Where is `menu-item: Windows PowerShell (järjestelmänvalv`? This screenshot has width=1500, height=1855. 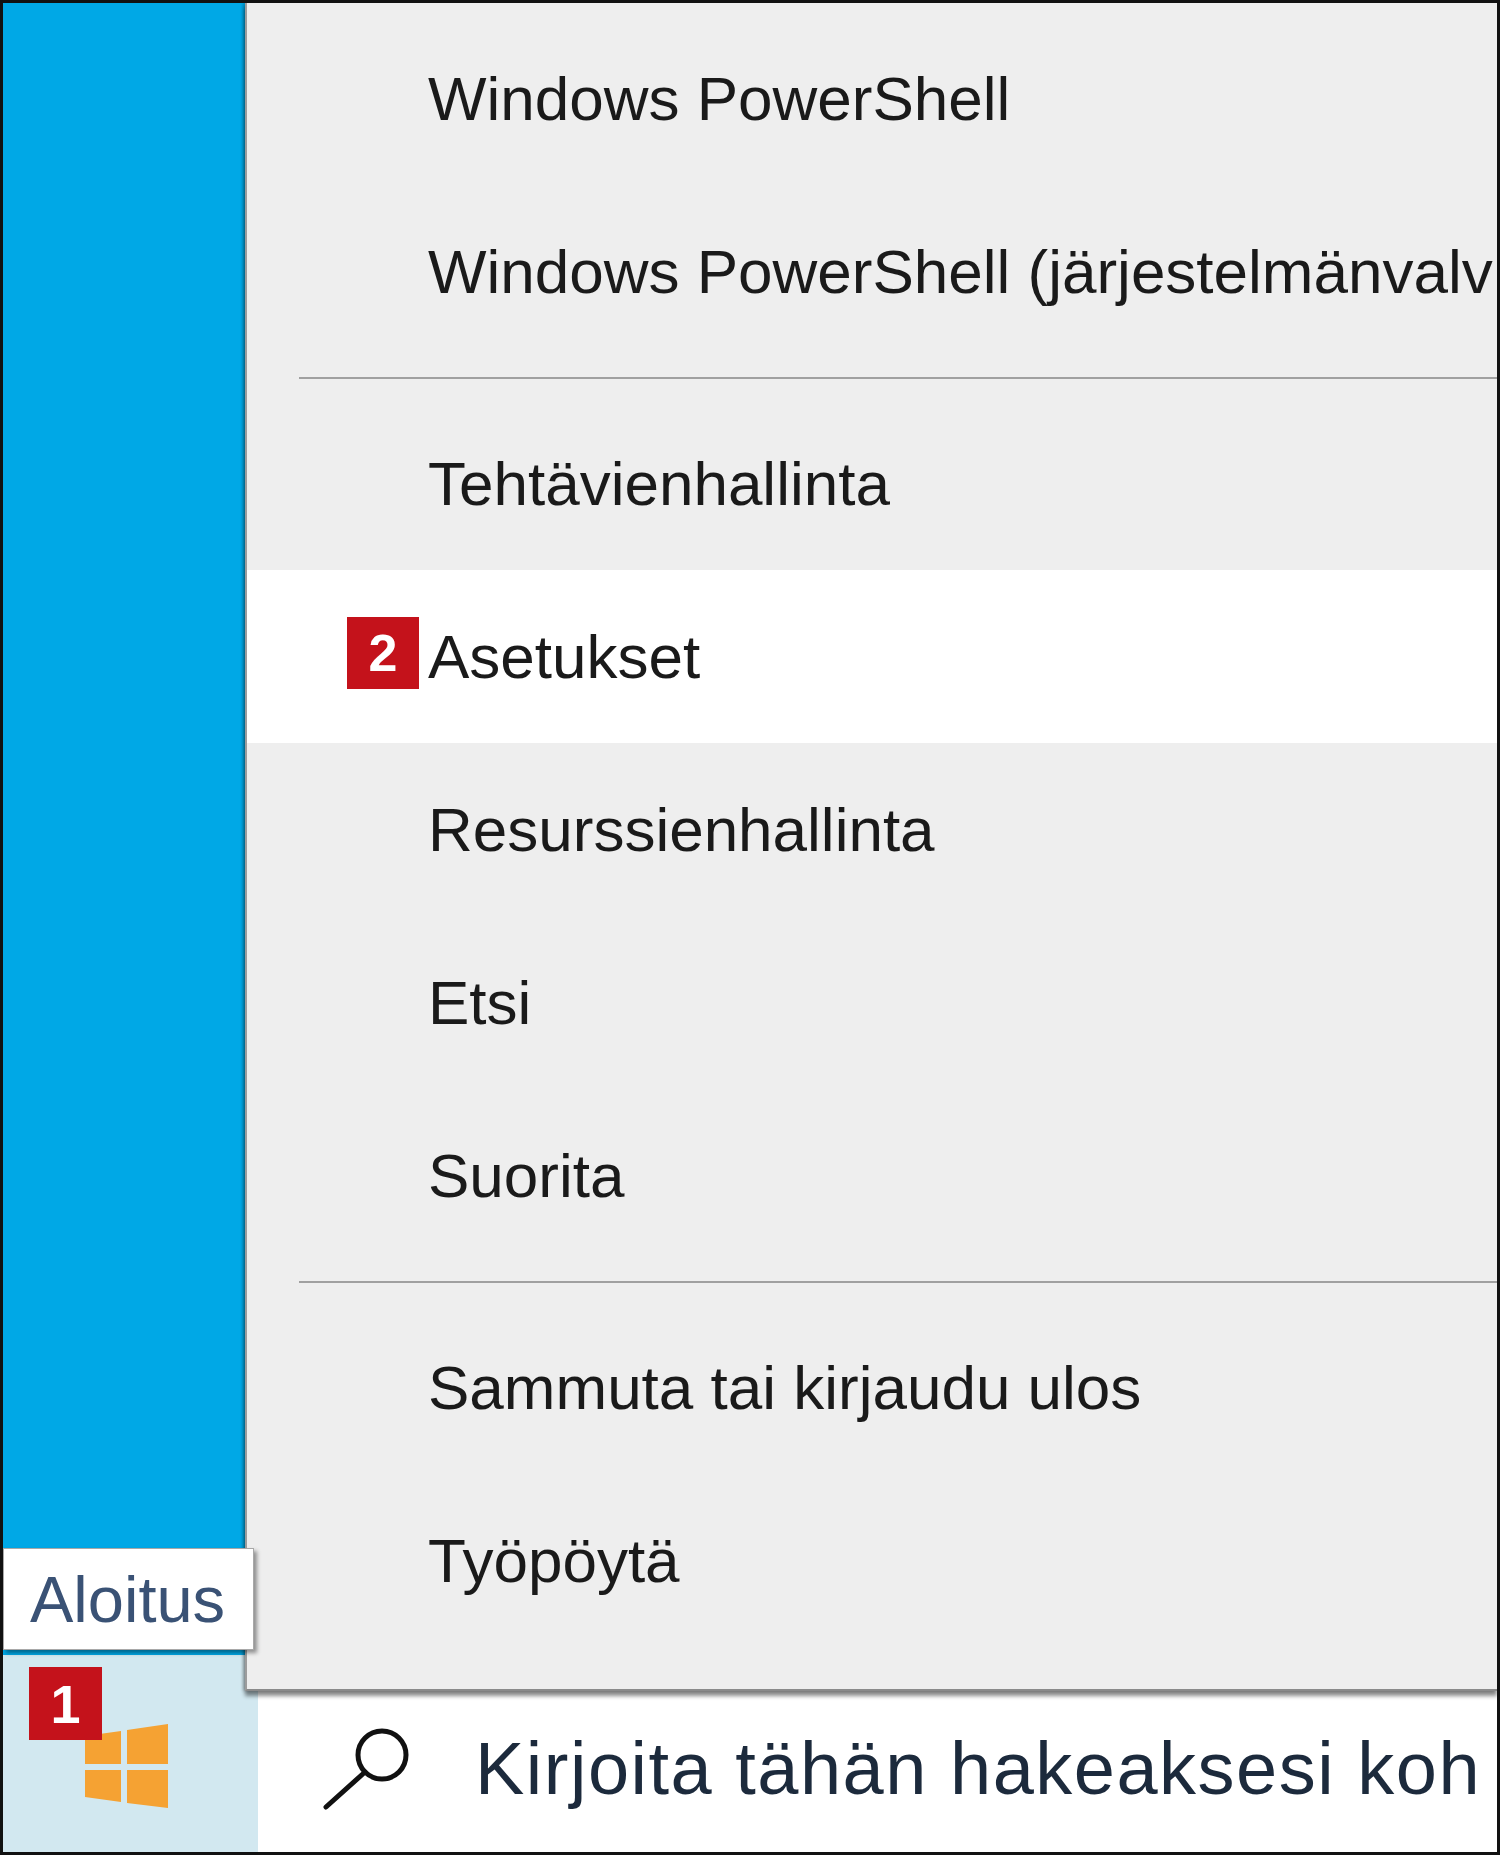 menu-item: Windows PowerShell (järjestelmänvalv is located at coordinates (872, 271).